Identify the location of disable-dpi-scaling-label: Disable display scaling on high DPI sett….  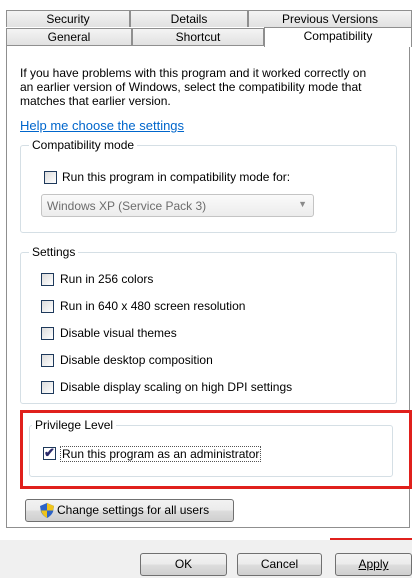
(176, 387).